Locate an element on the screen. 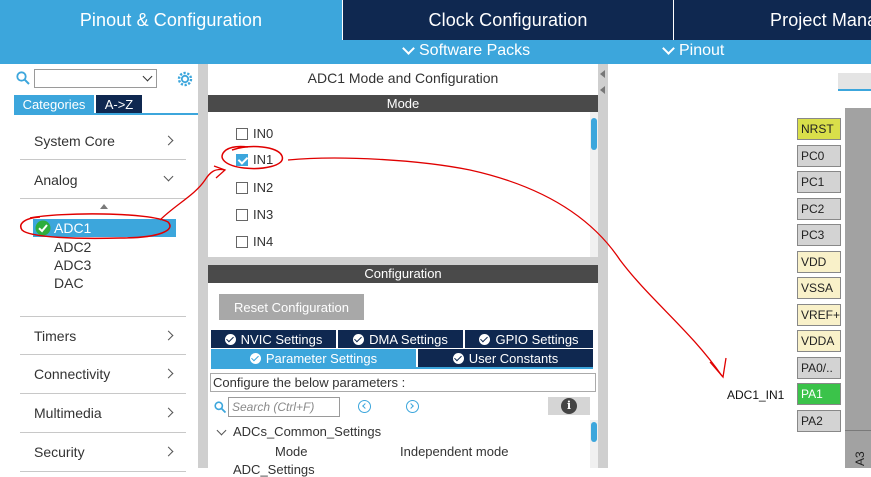 The width and height of the screenshot is (871, 477). sidebar-item-connectivity: Connectivity is located at coordinates (103, 374).